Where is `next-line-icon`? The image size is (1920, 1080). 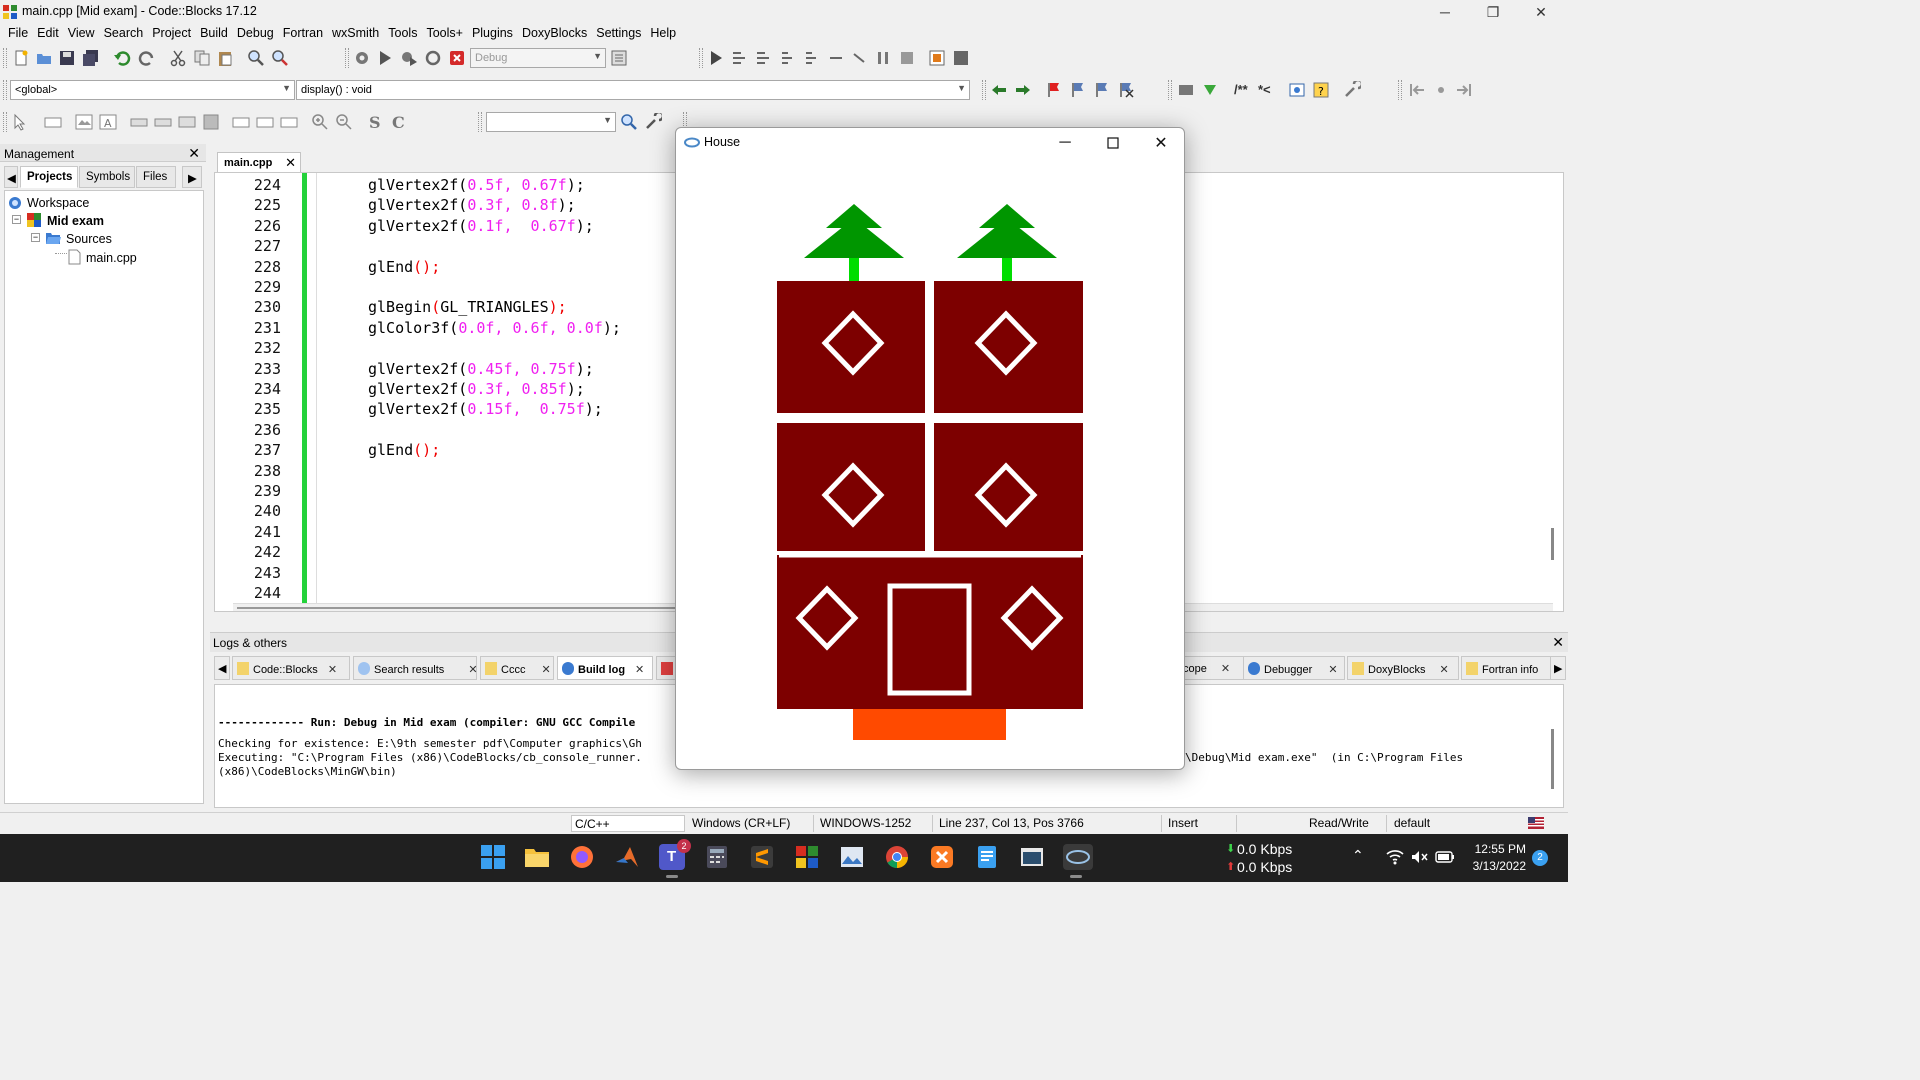 next-line-icon is located at coordinates (764, 58).